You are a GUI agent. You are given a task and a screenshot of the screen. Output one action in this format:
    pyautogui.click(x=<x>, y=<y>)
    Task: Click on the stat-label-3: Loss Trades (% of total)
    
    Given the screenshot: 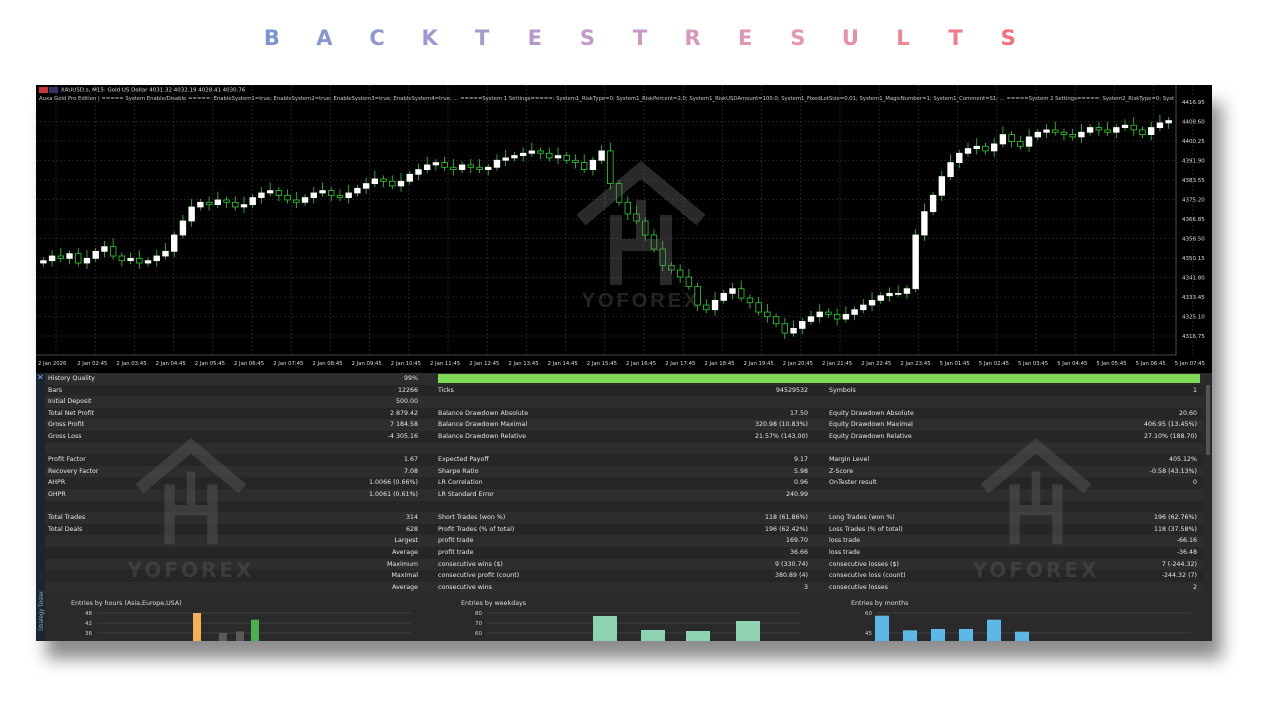 What is the action you would take?
    pyautogui.click(x=866, y=529)
    